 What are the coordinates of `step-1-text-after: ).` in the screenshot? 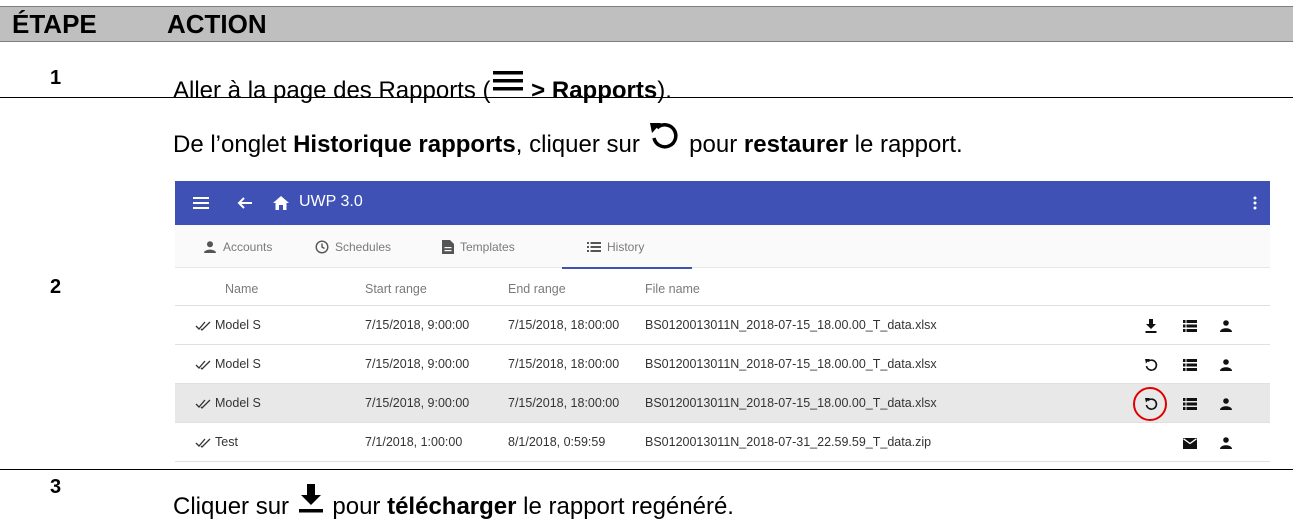 It's located at (664, 90).